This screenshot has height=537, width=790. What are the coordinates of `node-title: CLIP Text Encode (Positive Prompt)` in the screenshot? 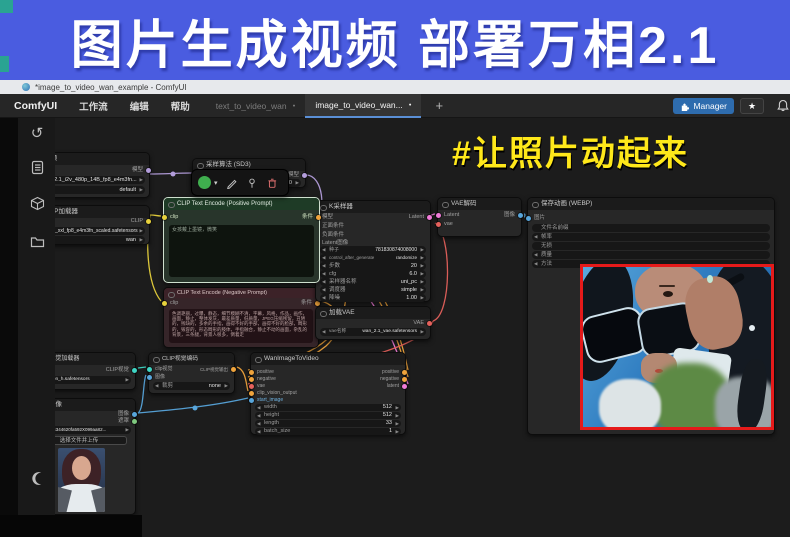 It's located at (241, 204).